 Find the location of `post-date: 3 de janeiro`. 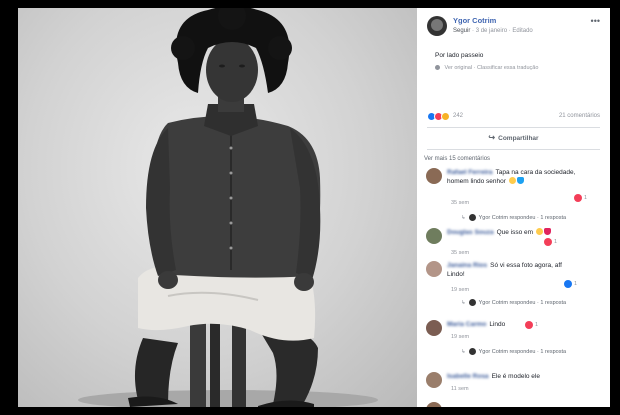

post-date: 3 de janeiro is located at coordinates (491, 31).